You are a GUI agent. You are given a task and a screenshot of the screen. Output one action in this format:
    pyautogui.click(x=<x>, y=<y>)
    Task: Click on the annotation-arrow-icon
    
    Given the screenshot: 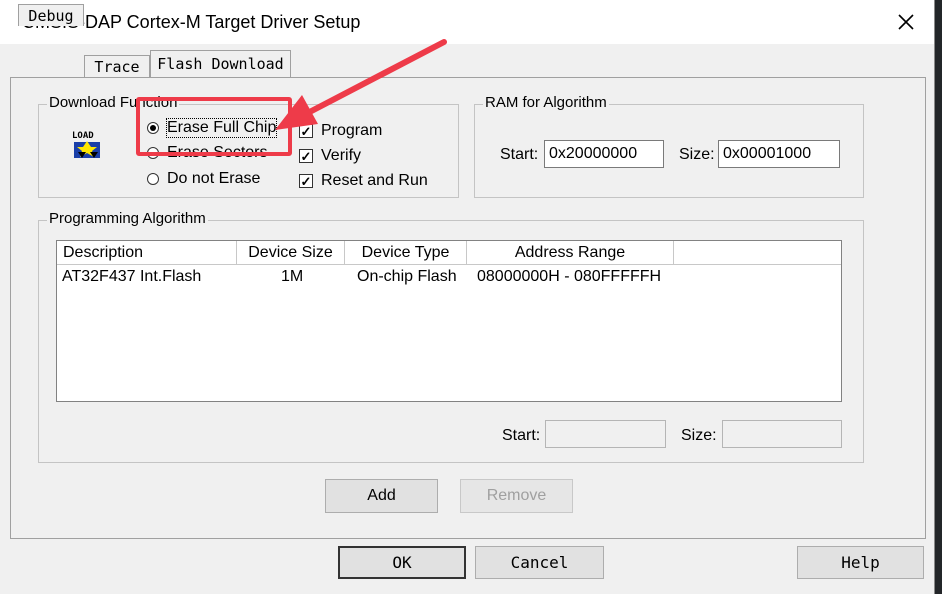 What is the action you would take?
    pyautogui.click(x=361, y=84)
    